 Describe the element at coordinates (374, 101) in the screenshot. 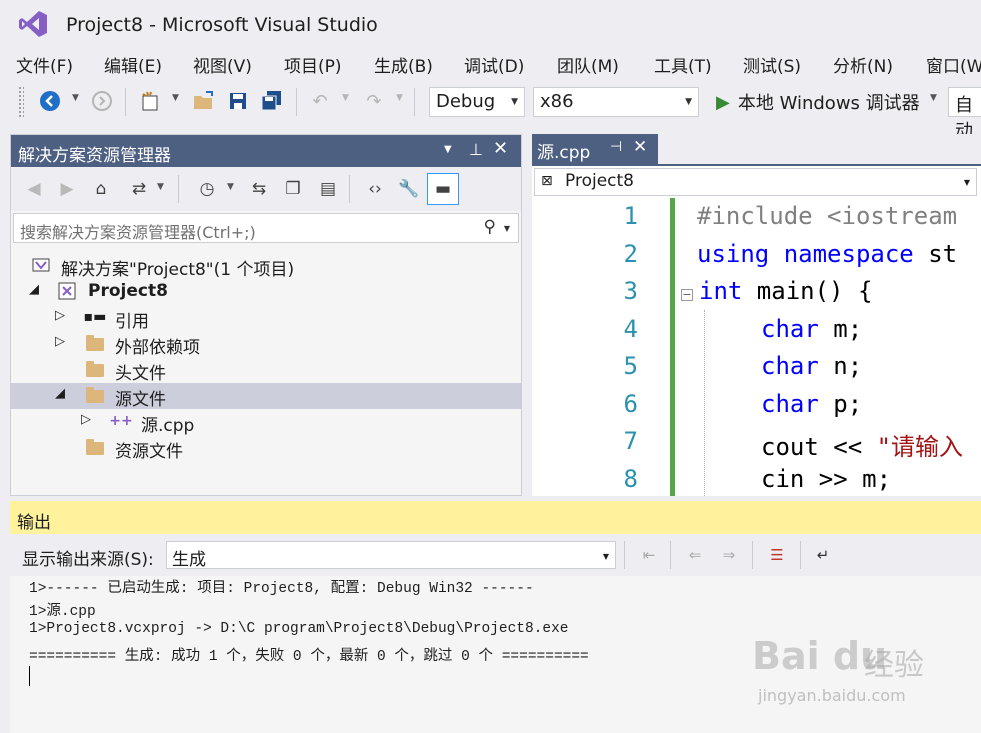

I see `redo-icon: ↷` at that location.